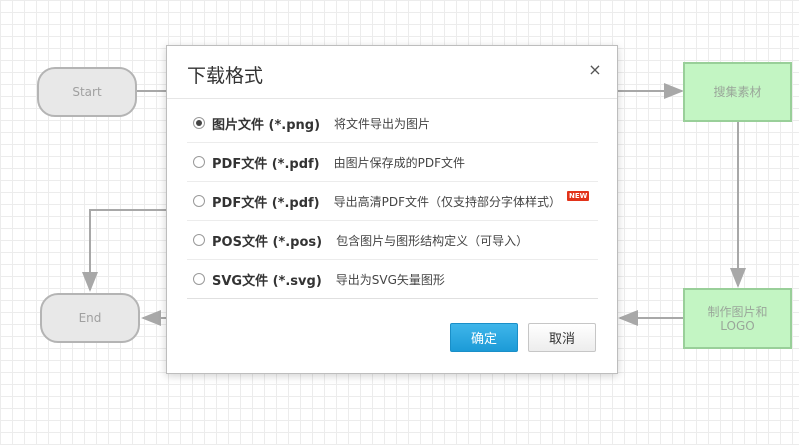  I want to click on end-node-label: End, so click(90, 318).